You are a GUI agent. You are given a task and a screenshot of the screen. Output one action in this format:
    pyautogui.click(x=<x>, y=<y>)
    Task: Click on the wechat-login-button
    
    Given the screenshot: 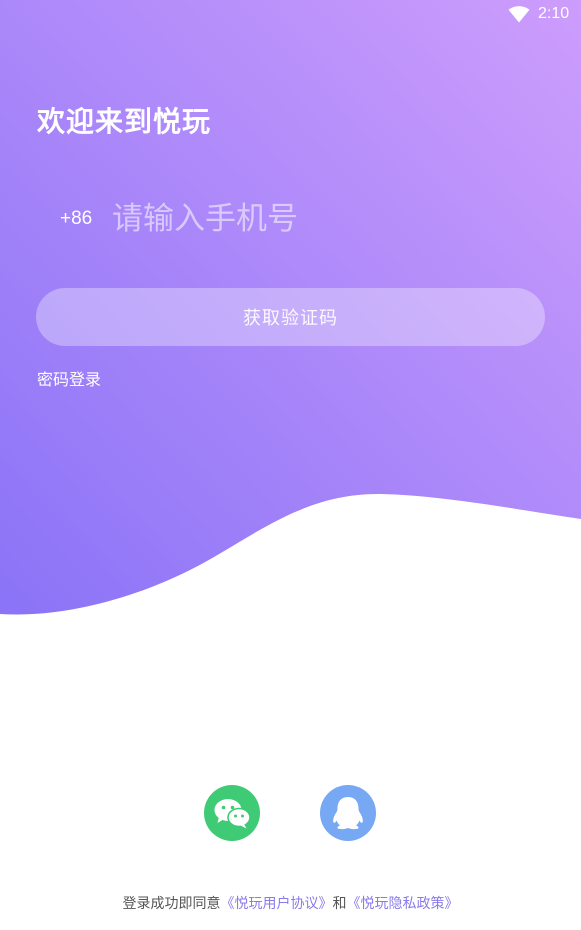 What is the action you would take?
    pyautogui.click(x=232, y=813)
    